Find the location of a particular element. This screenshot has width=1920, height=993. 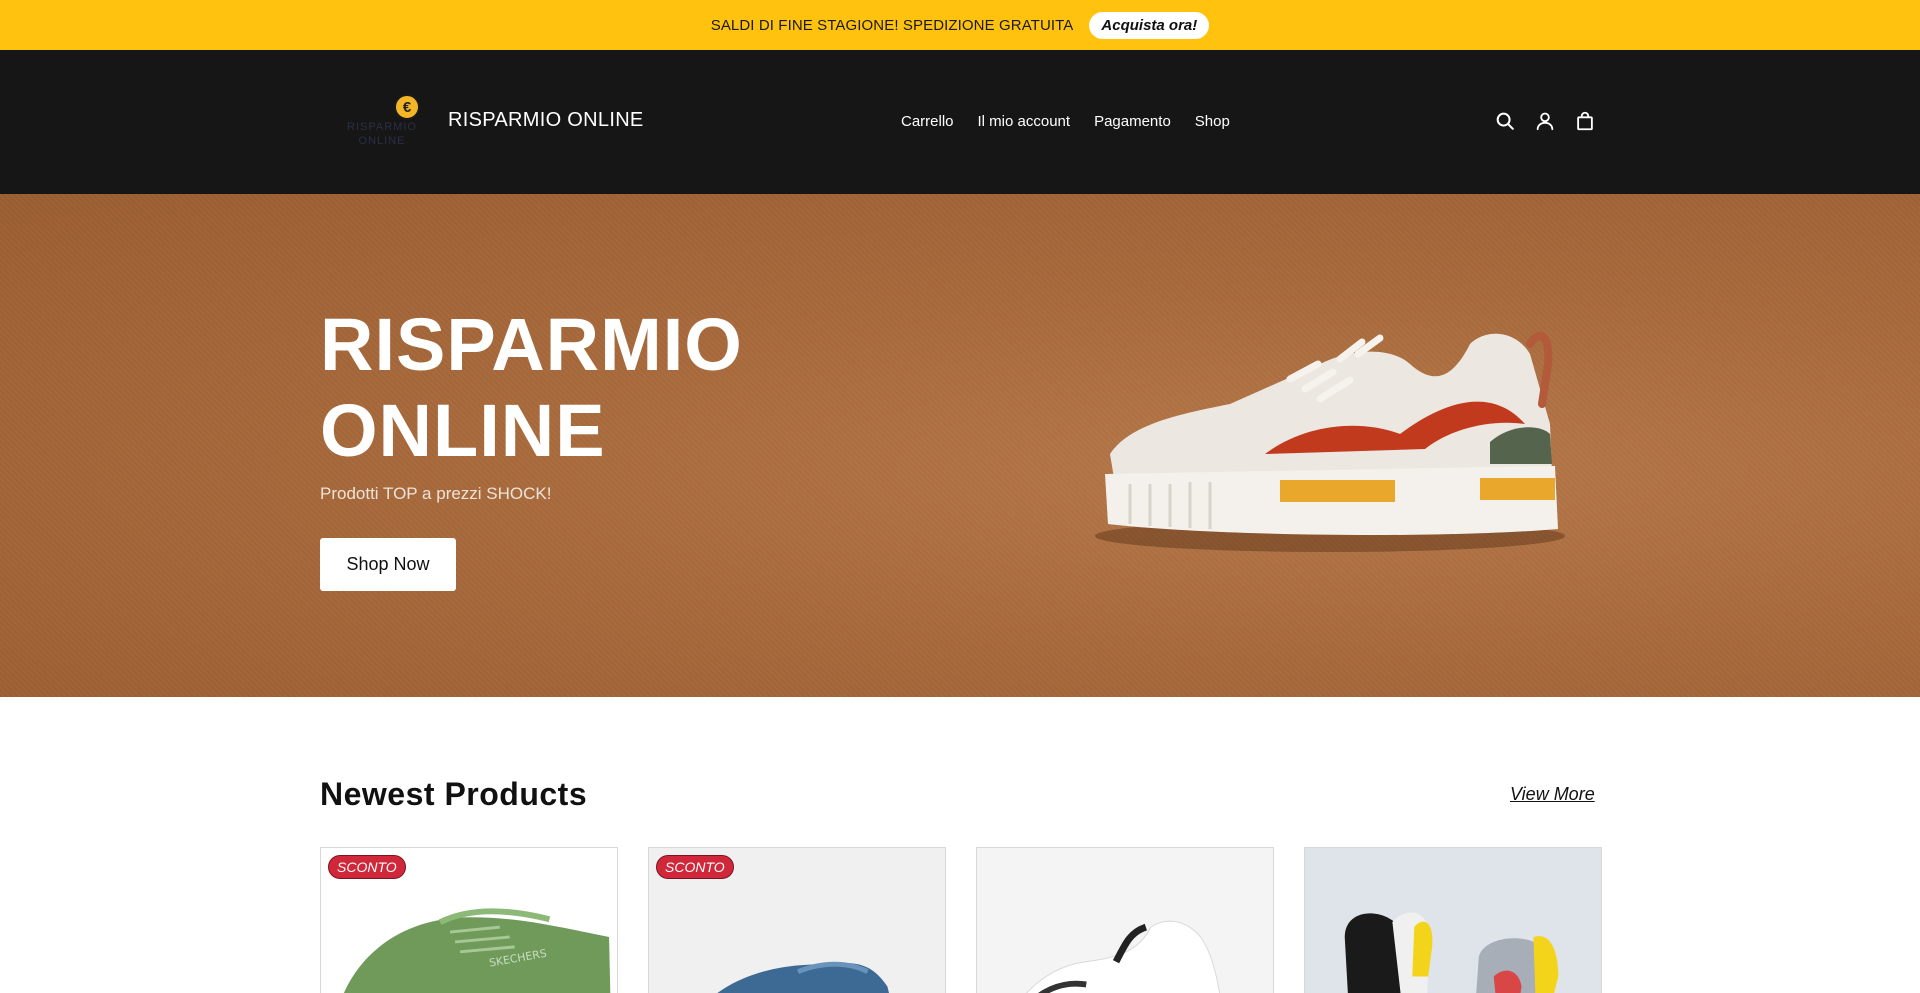

white-sneaker-image is located at coordinates (1125, 920).